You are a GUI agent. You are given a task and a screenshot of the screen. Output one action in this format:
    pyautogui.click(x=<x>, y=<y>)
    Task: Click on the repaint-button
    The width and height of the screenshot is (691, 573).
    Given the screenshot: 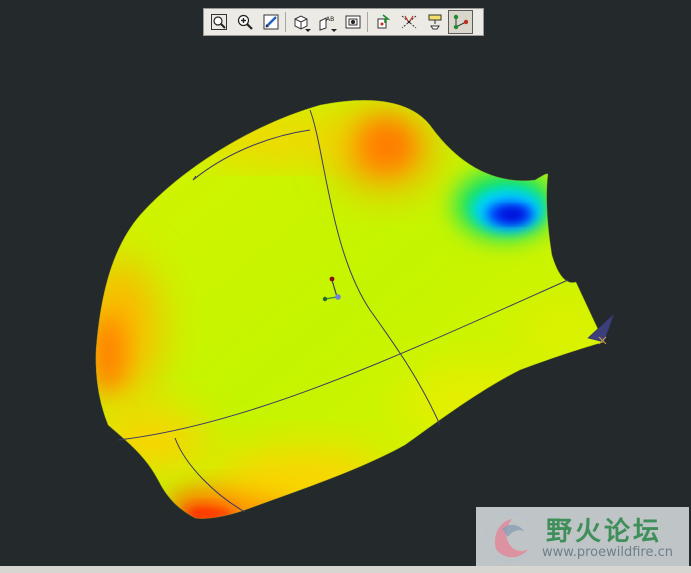 What is the action you would take?
    pyautogui.click(x=270, y=22)
    